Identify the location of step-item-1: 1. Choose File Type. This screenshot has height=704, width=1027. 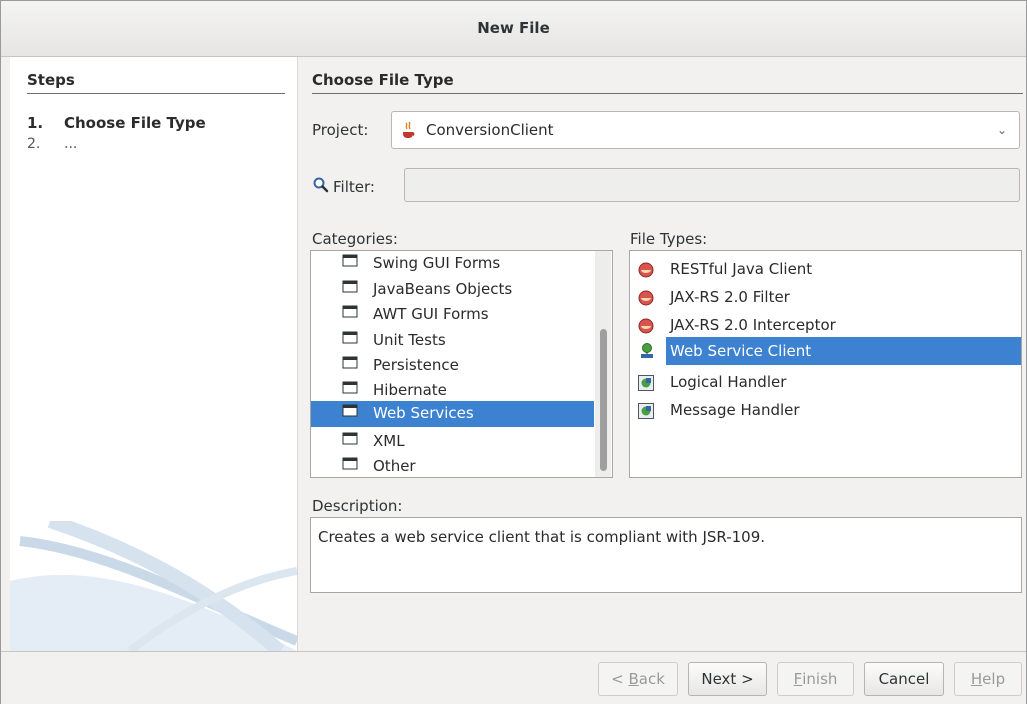
(116, 123).